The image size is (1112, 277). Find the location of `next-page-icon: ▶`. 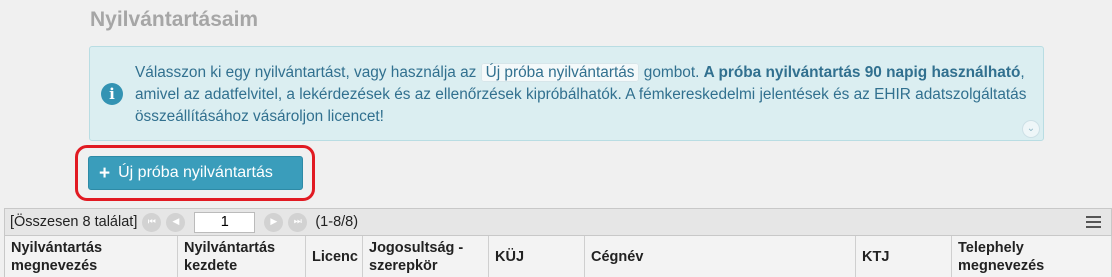

next-page-icon: ▶ is located at coordinates (274, 222).